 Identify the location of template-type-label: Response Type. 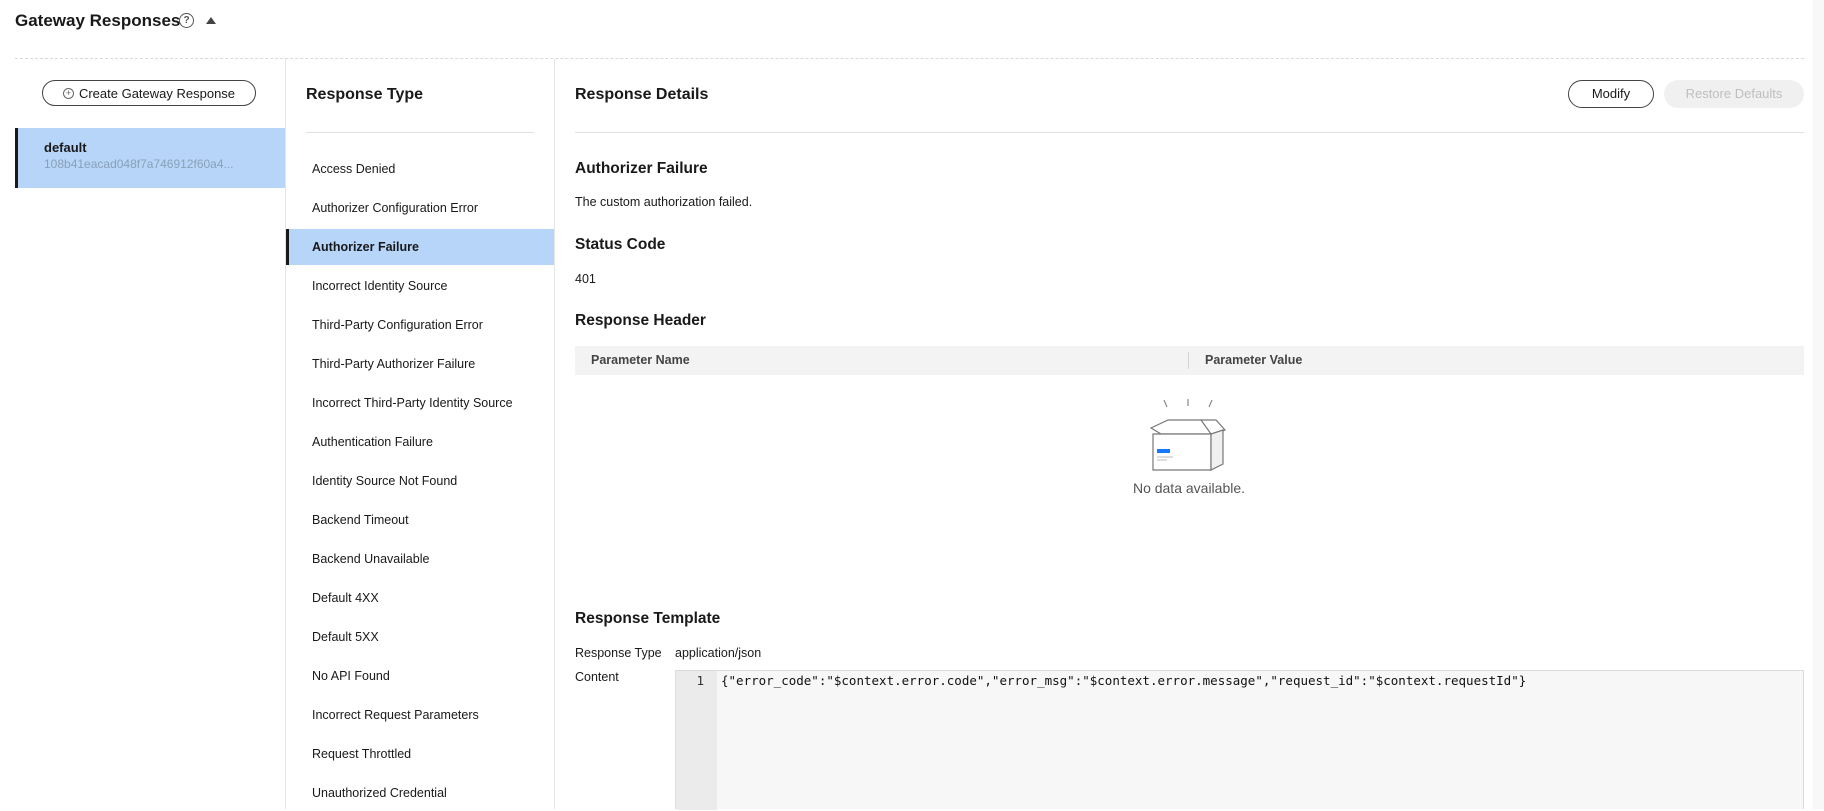
(618, 653).